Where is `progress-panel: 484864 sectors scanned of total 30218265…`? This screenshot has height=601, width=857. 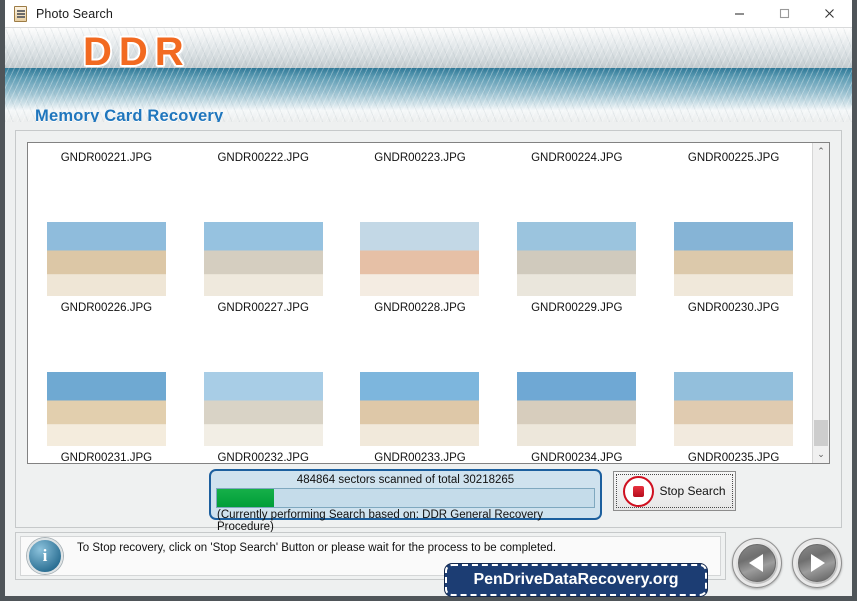 progress-panel: 484864 sectors scanned of total 30218265… is located at coordinates (405, 501).